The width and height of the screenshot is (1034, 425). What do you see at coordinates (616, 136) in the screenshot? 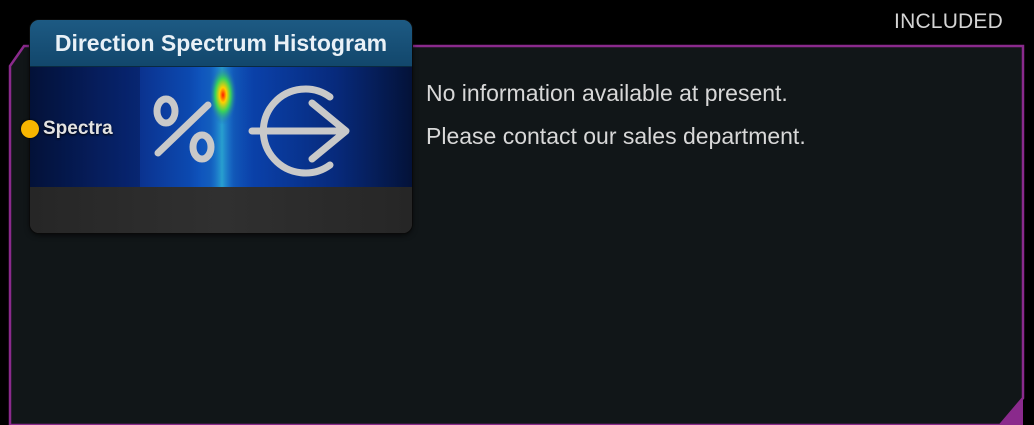
I see `info-line-2: Please contact our sales department.` at bounding box center [616, 136].